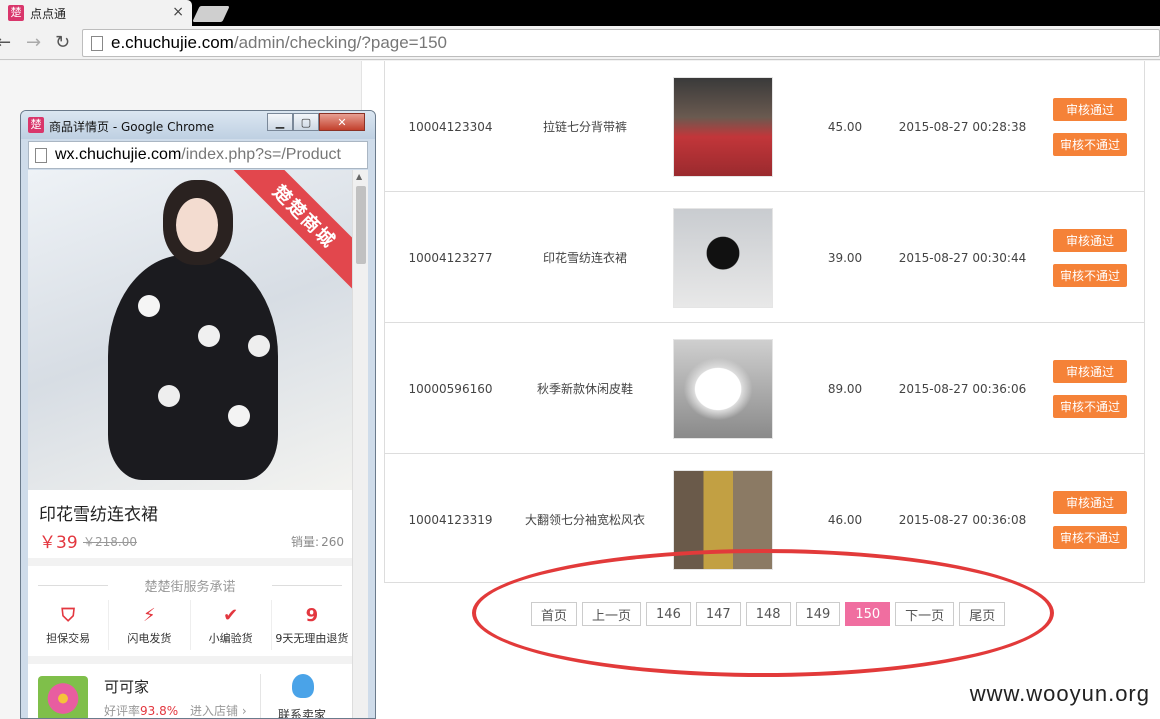 This screenshot has height=719, width=1160. I want to click on enter-shop-label: 进入店铺, so click(214, 711).